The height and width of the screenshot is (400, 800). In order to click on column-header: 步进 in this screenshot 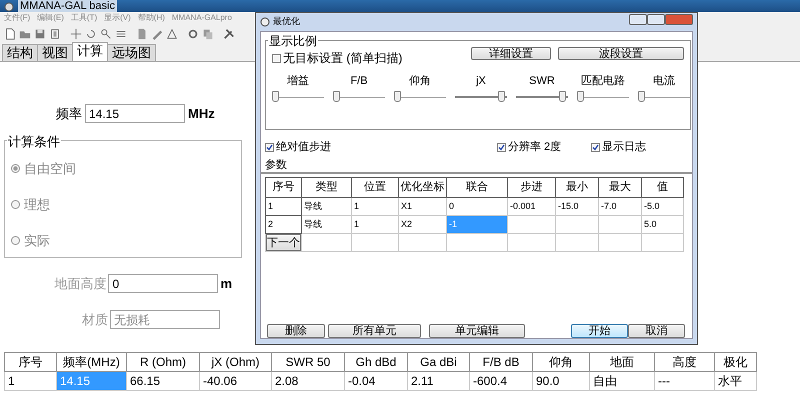, I will do `click(532, 188)`.